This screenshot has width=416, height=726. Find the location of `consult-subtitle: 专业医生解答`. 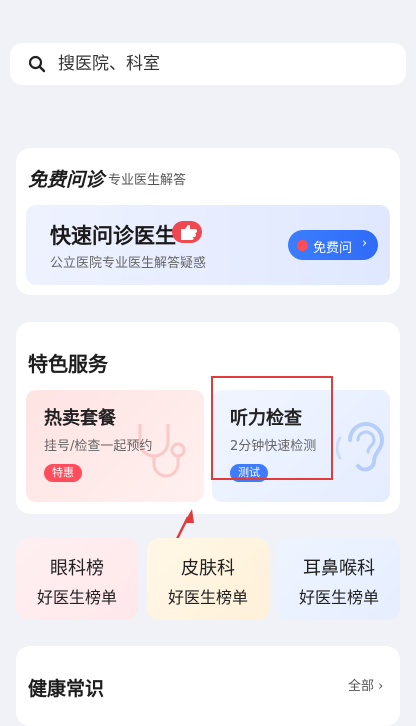

consult-subtitle: 专业医生解答 is located at coordinates (147, 180).